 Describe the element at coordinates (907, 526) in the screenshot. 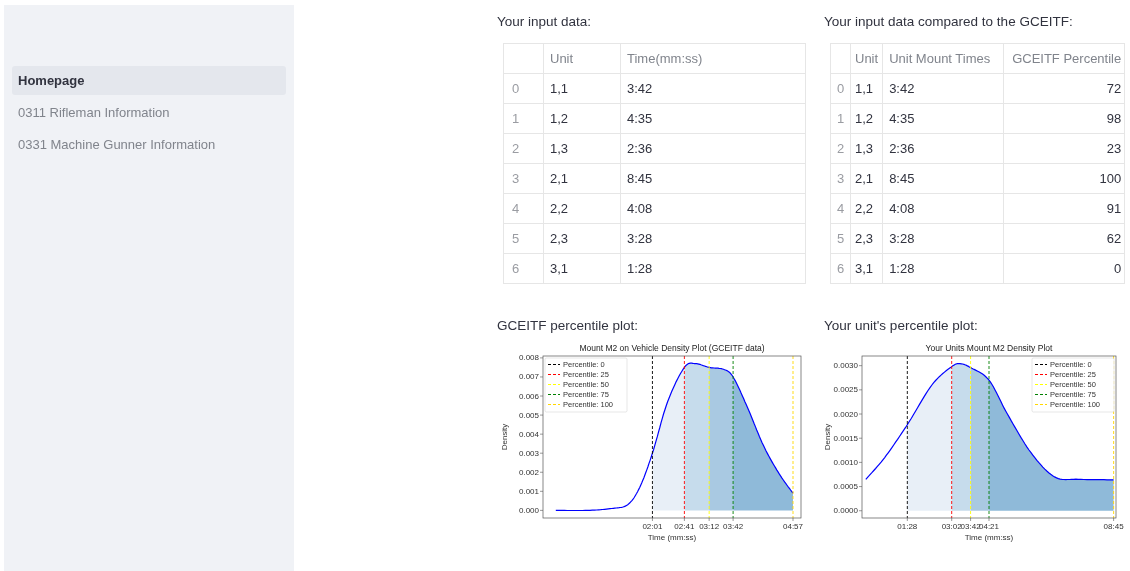

I see `tick-label: 01:28` at that location.